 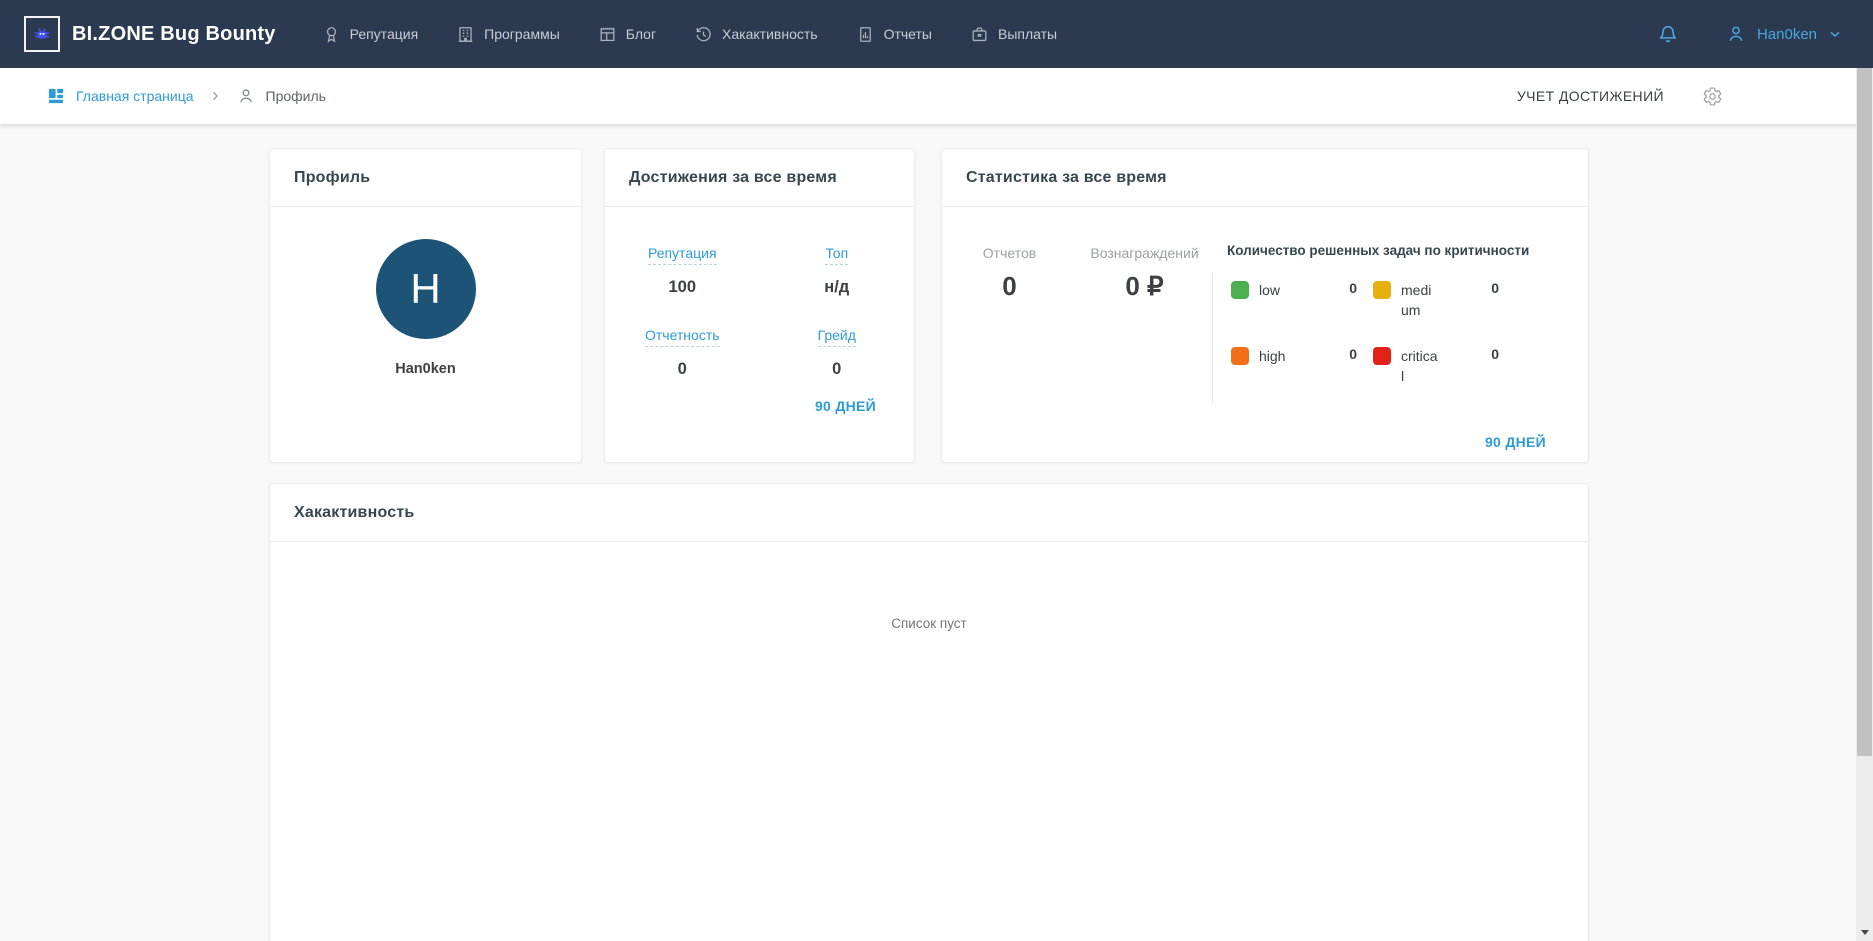 What do you see at coordinates (1668, 34) in the screenshot?
I see `bell-icon` at bounding box center [1668, 34].